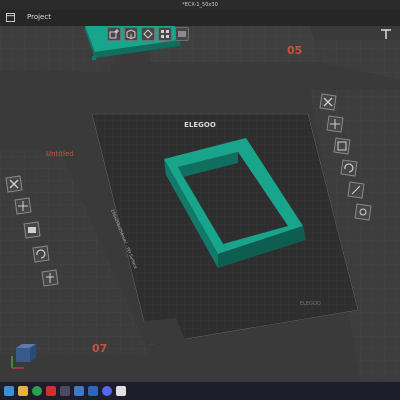  I want to click on app-icon, so click(65, 391).